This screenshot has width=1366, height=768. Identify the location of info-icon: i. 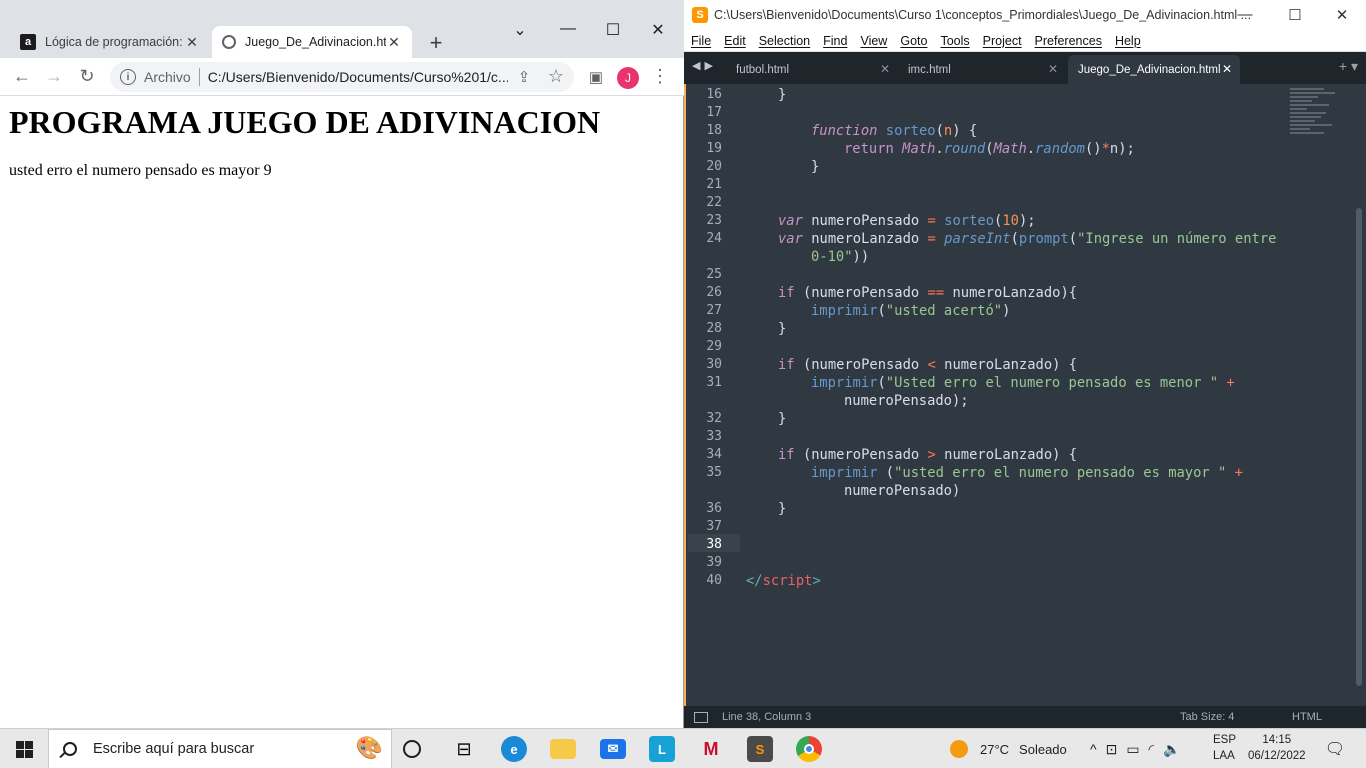
(128, 77).